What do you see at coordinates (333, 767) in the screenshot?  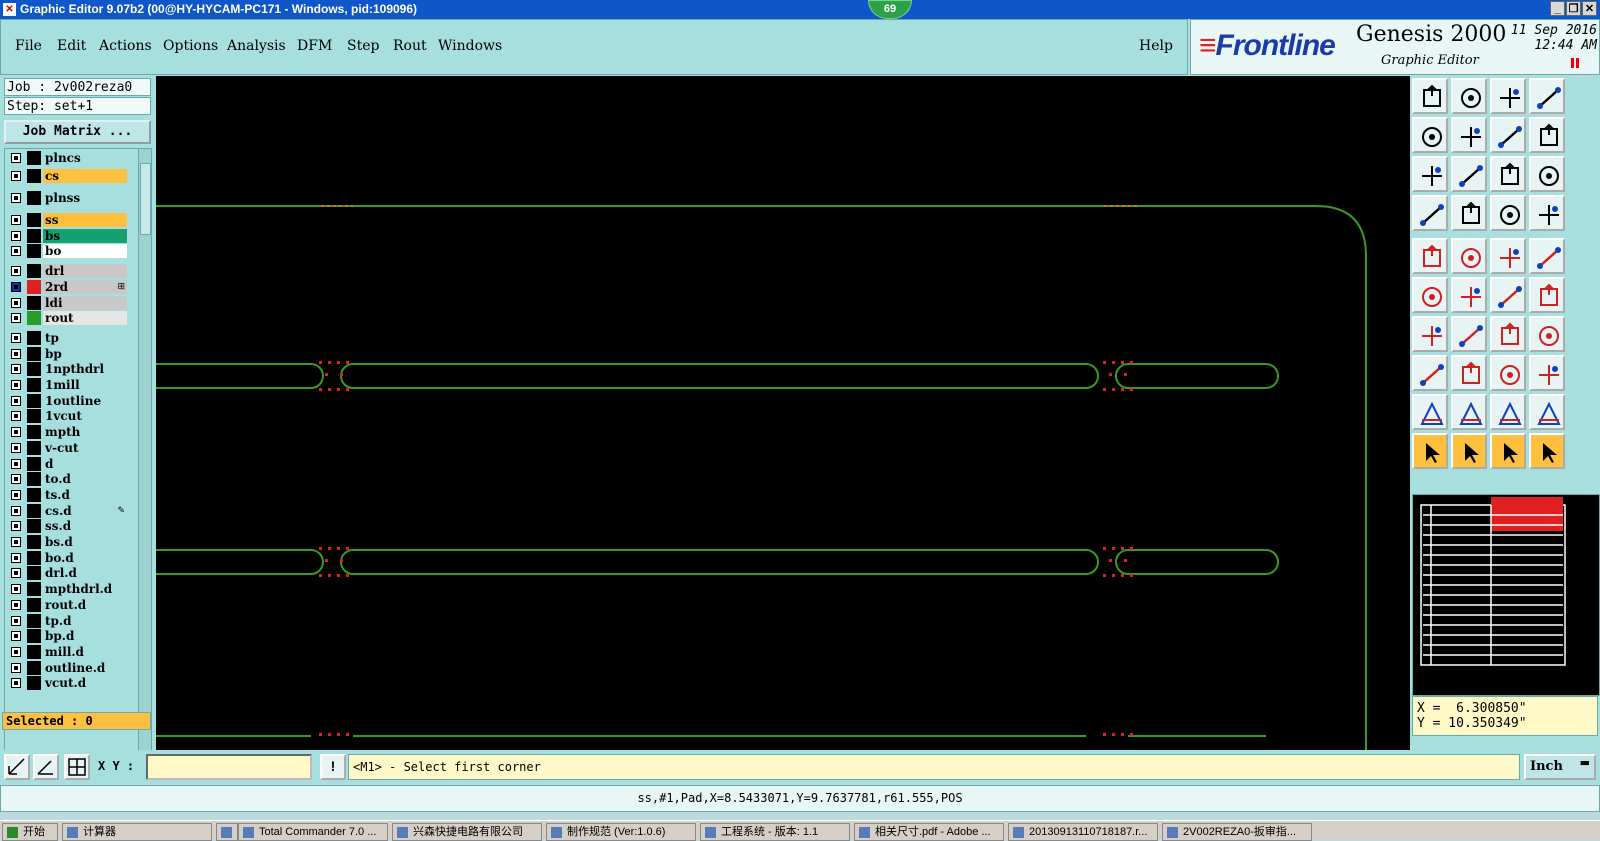 I see `alert-button: !` at bounding box center [333, 767].